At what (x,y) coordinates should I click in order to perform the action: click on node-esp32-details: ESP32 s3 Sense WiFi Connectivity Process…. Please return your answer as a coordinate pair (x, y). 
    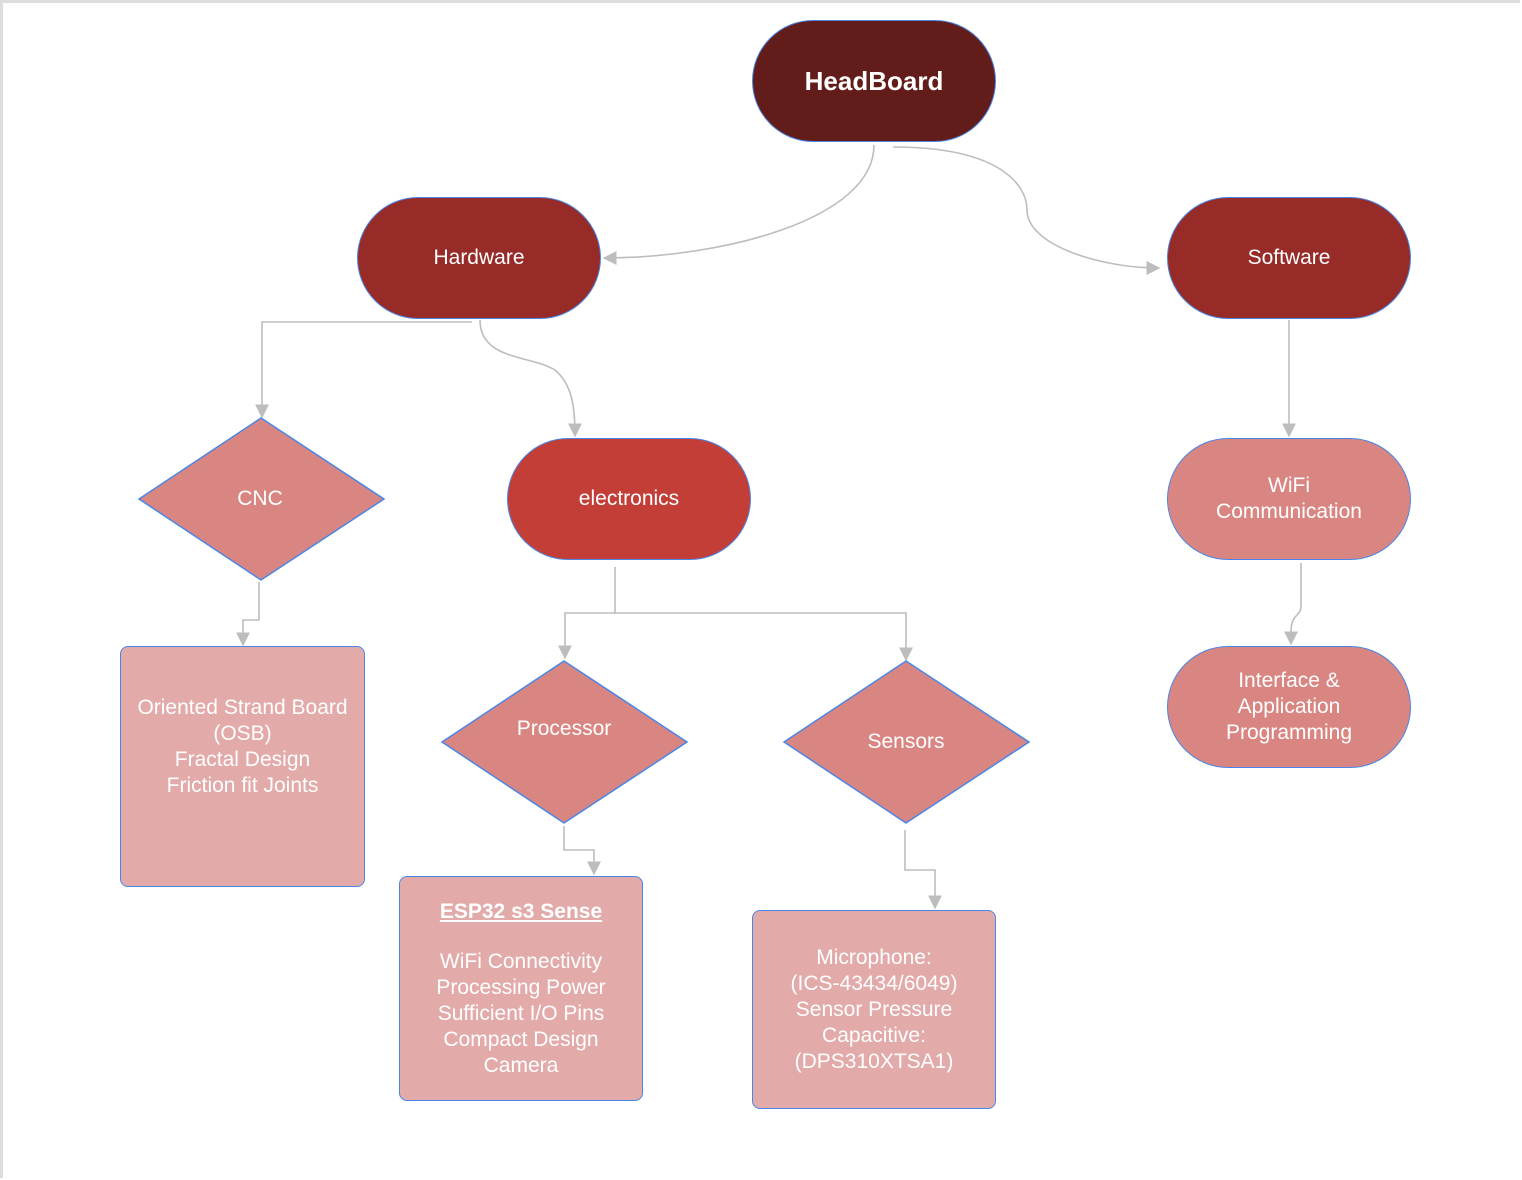
    Looking at the image, I should click on (521, 988).